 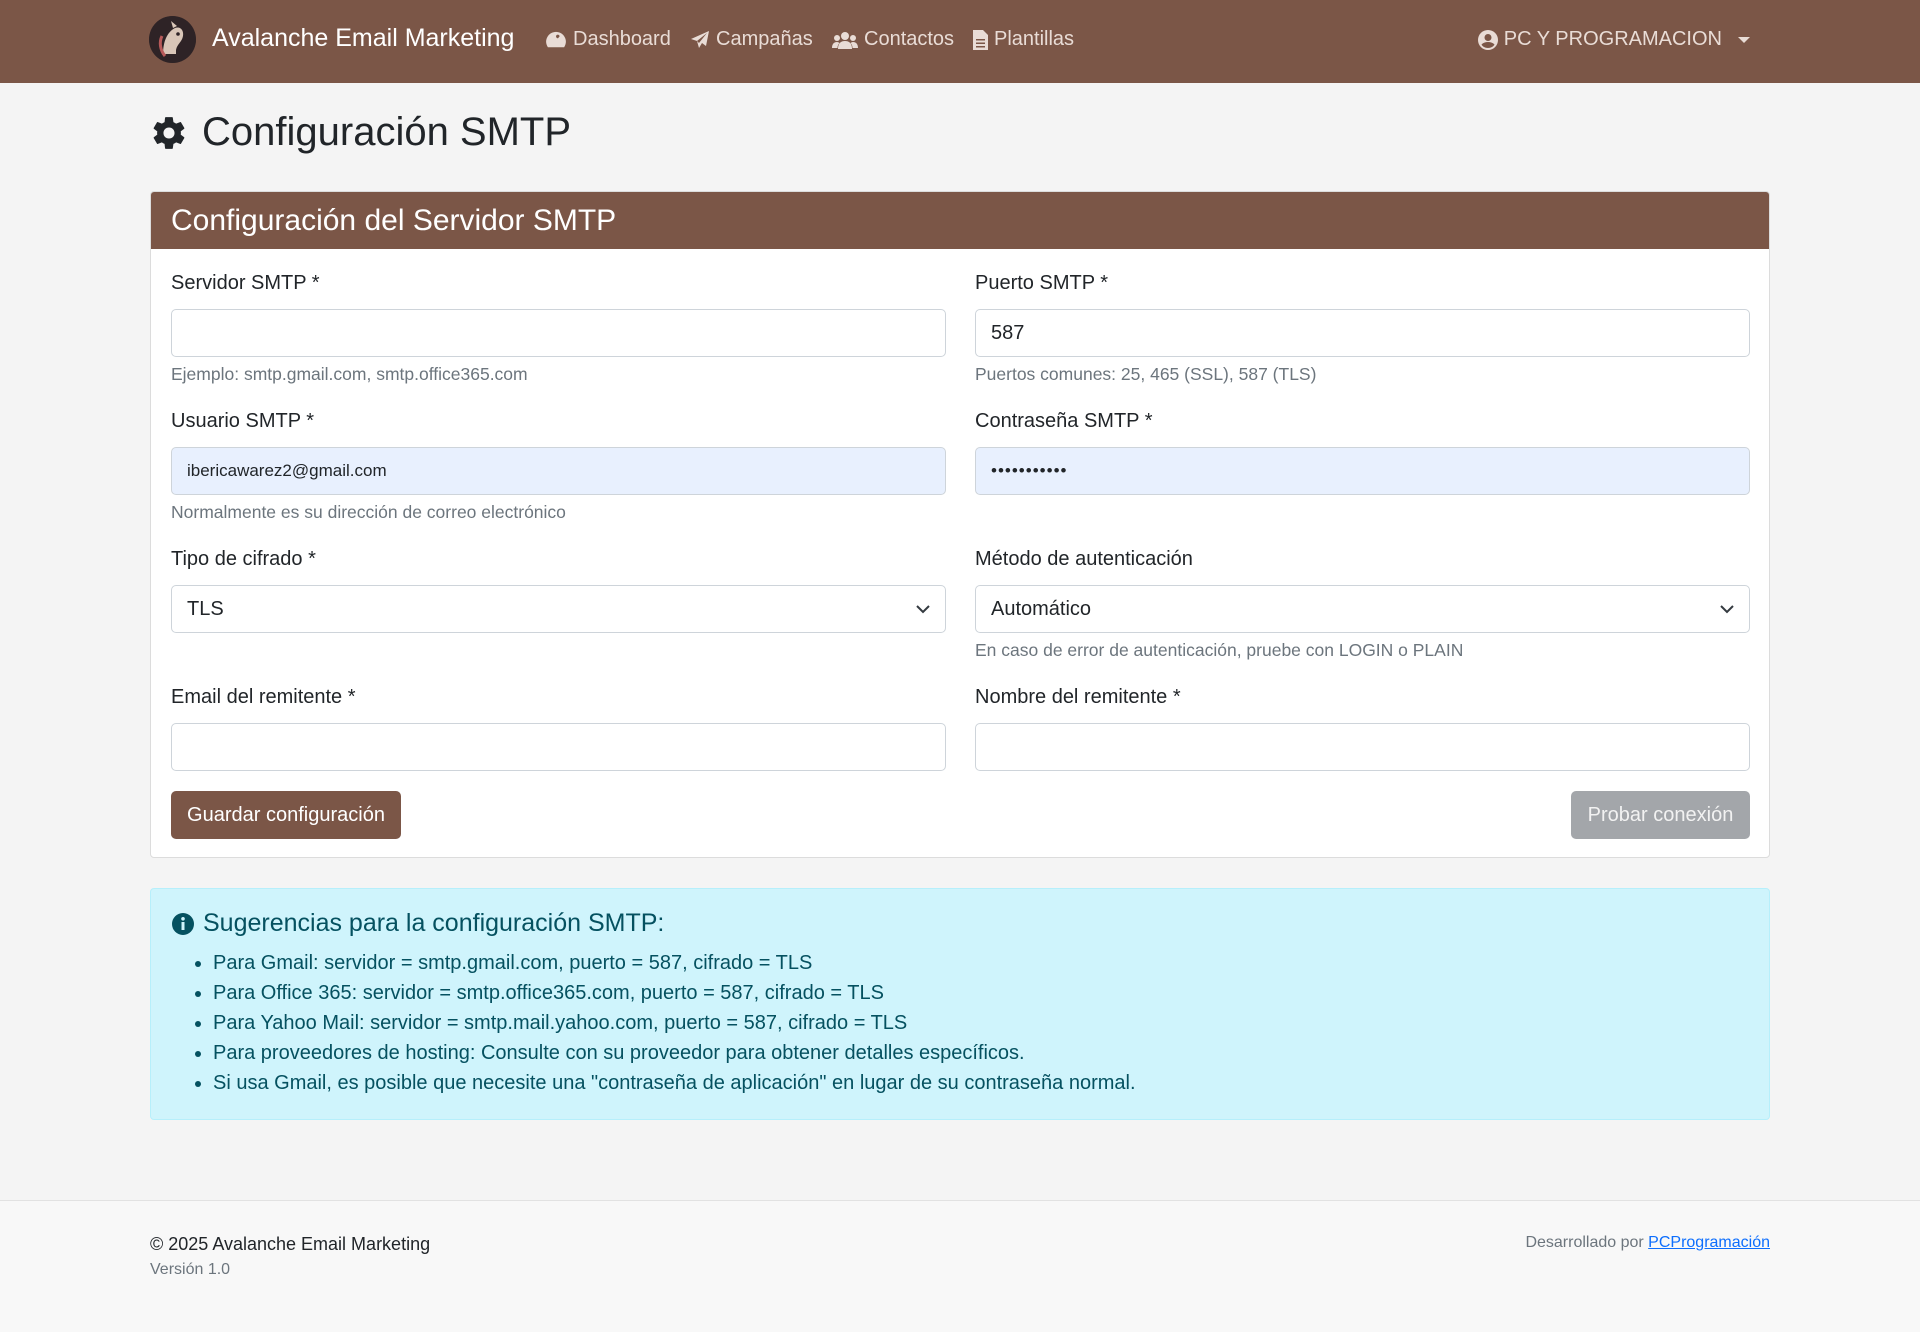 What do you see at coordinates (980, 39) in the screenshot?
I see `file-icon` at bounding box center [980, 39].